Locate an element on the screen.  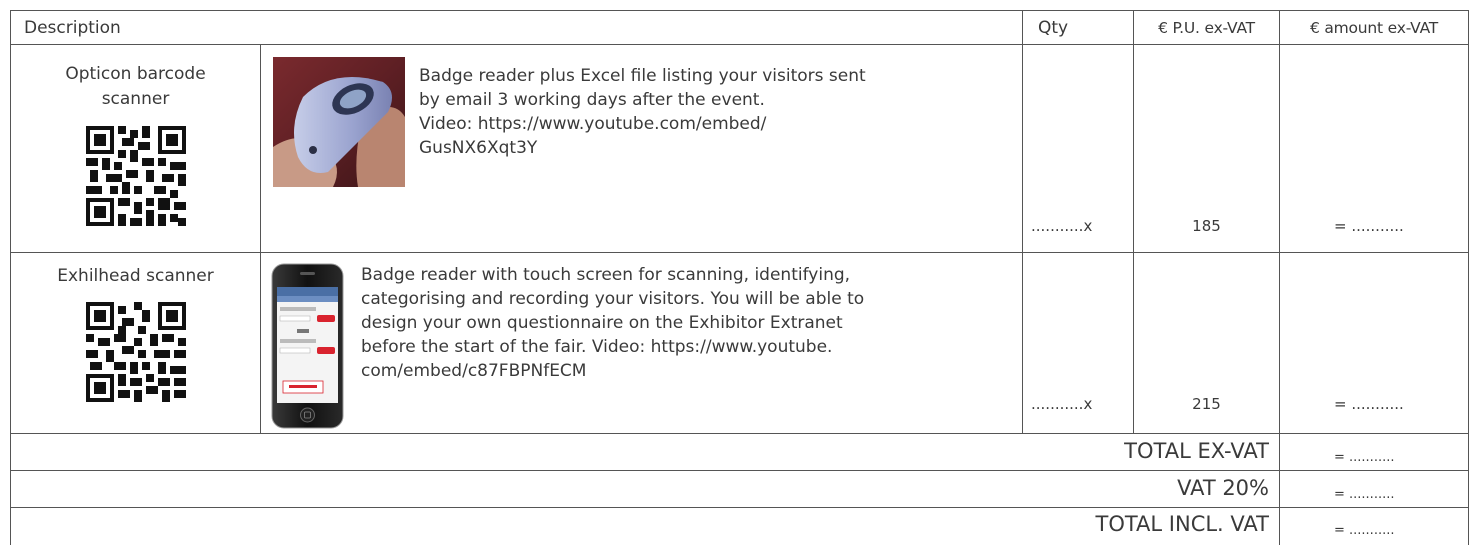
header-description: Description is located at coordinates (72, 28).